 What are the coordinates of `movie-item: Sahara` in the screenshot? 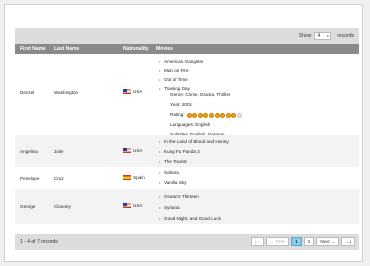 It's located at (171, 173).